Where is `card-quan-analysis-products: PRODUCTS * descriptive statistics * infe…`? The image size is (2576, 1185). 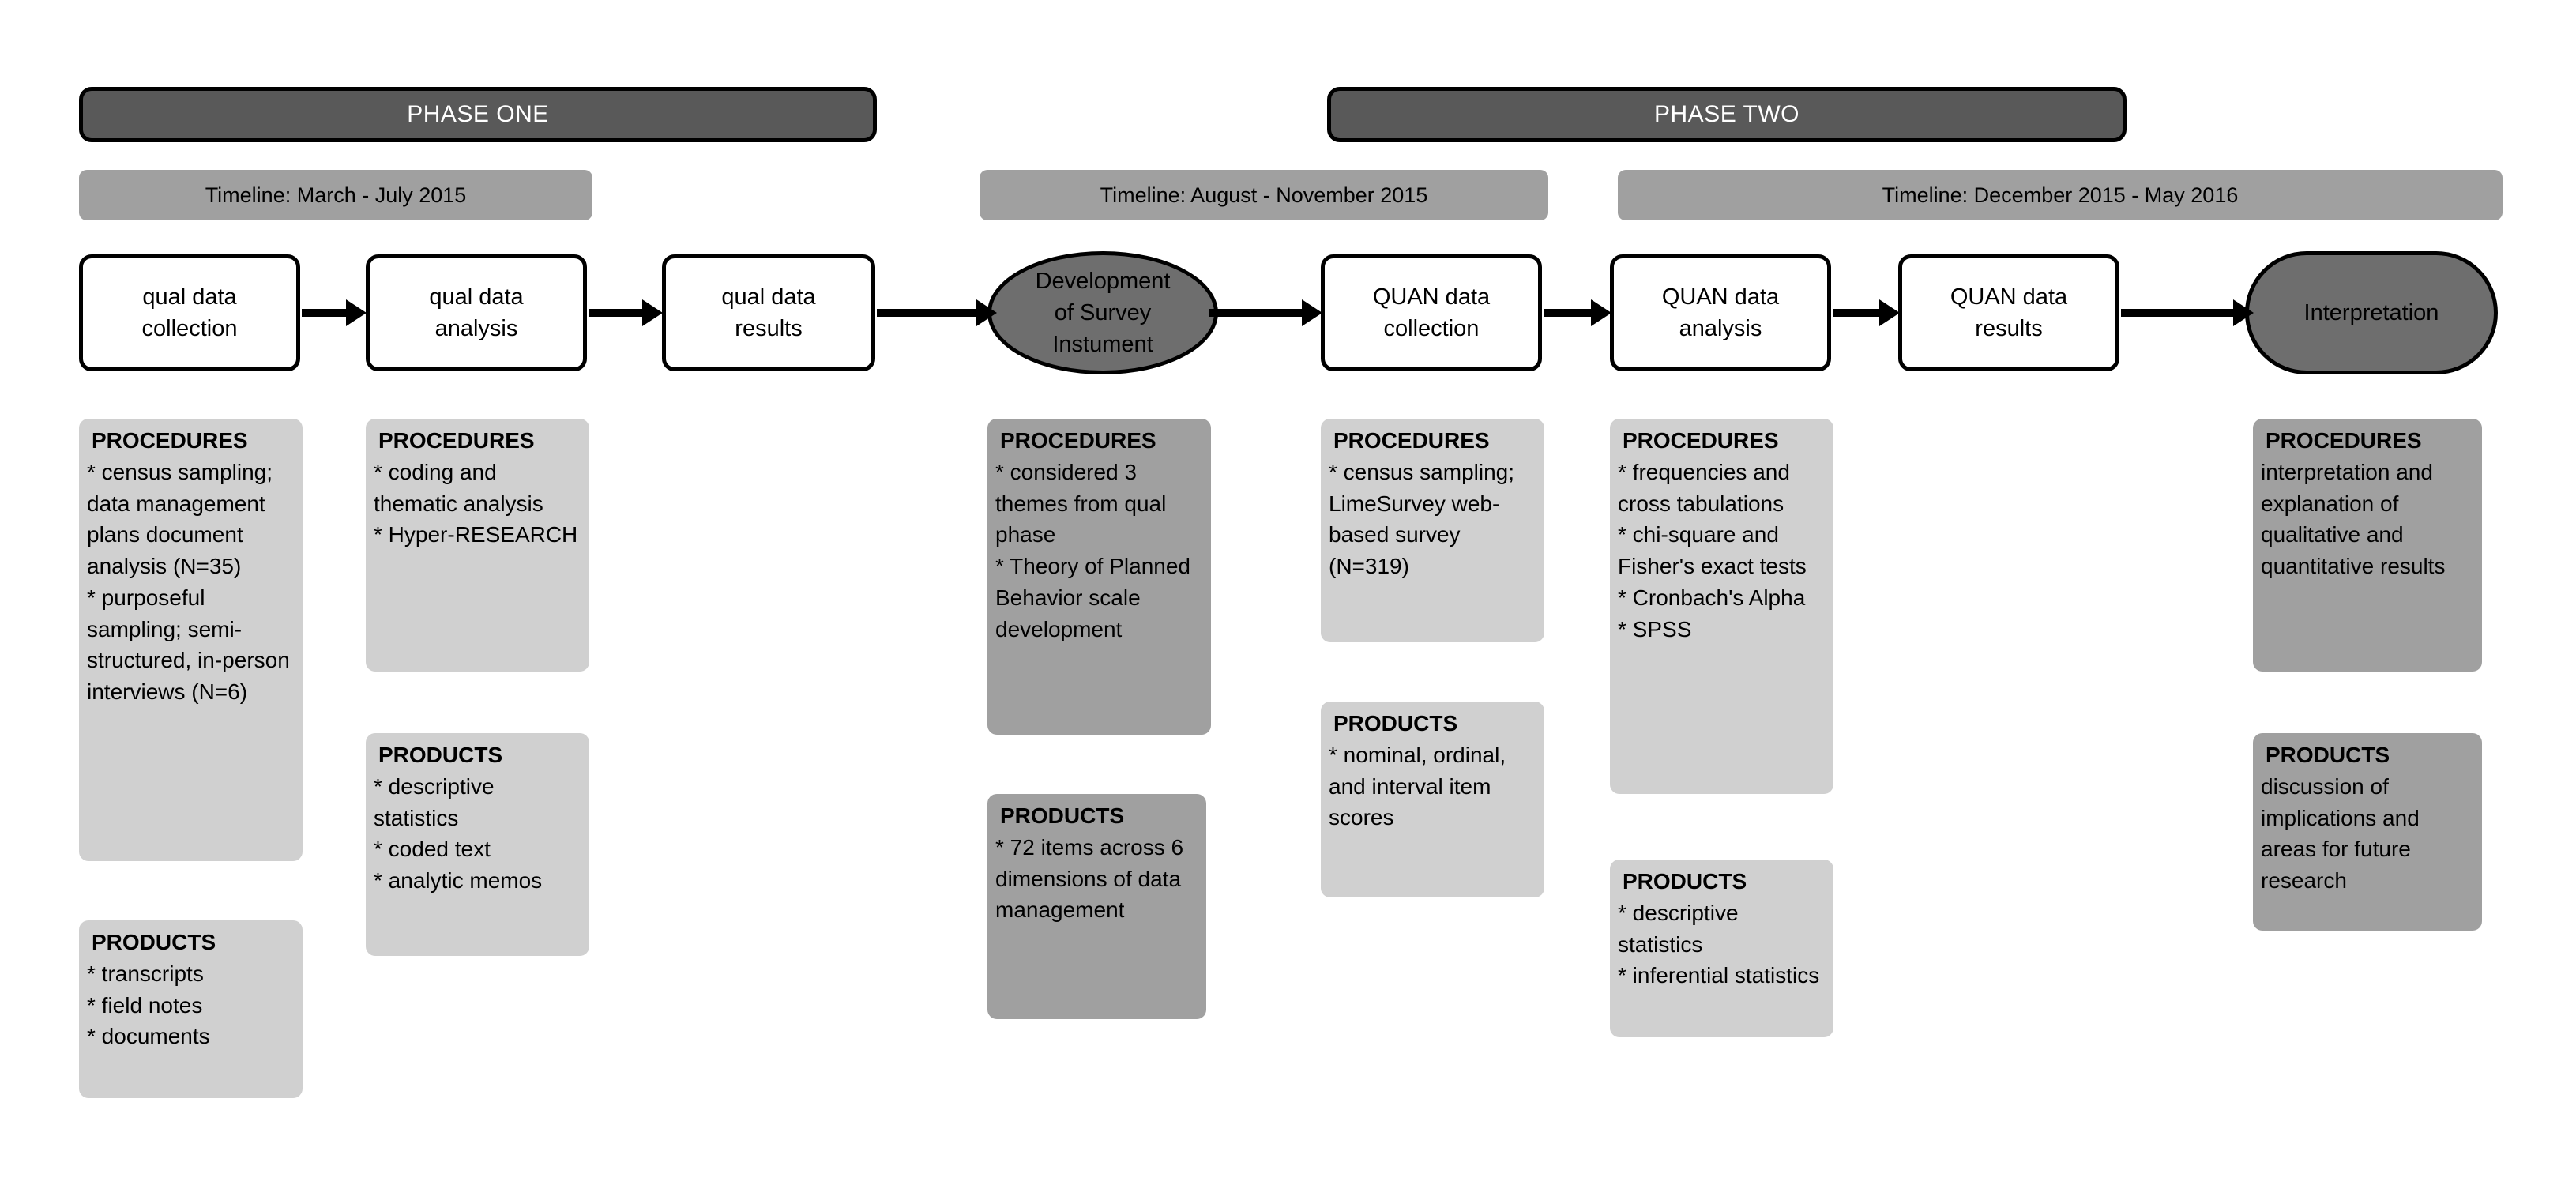
card-quan-analysis-products: PRODUCTS * descriptive statistics * infe… is located at coordinates (1722, 948).